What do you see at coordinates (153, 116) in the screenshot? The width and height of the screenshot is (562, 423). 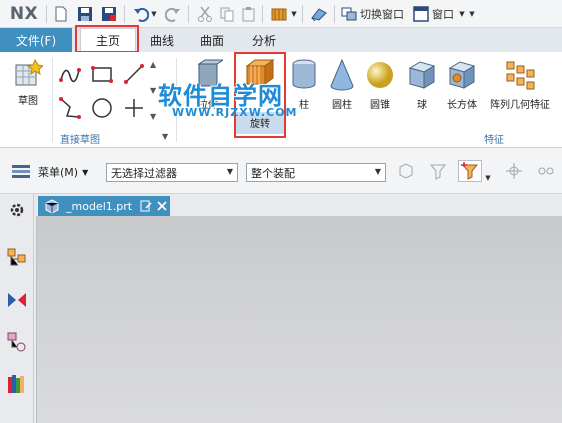 I see `expand-gallery-icon: ▼` at bounding box center [153, 116].